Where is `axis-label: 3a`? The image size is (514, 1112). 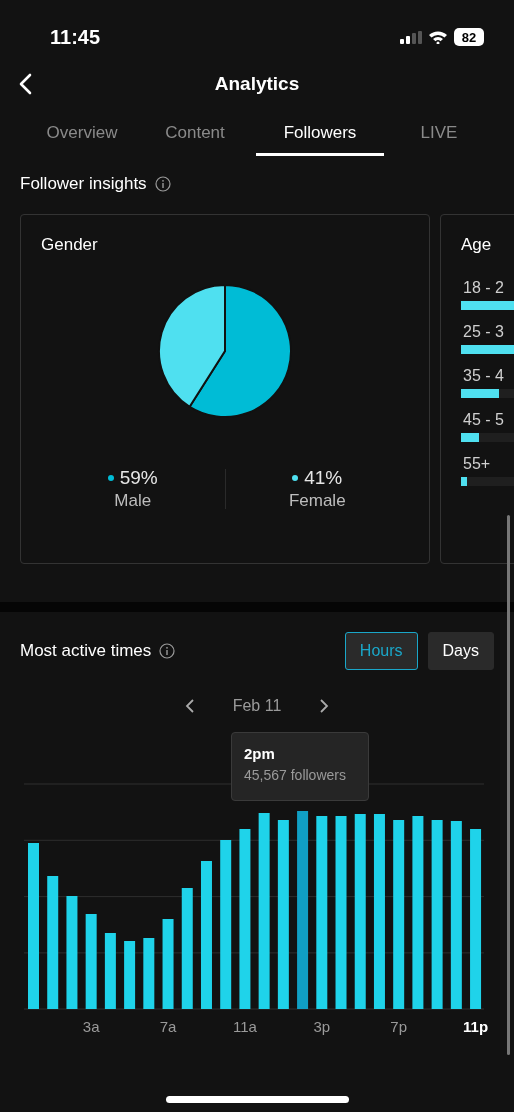 axis-label: 3a is located at coordinates (91, 1026).